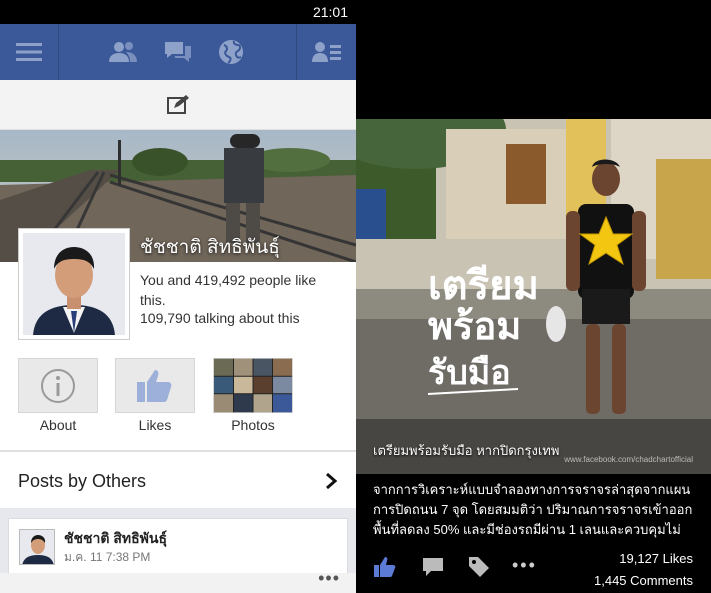  I want to click on photo-stats: 19,127 Likes 1,445 Comments, so click(643, 570).